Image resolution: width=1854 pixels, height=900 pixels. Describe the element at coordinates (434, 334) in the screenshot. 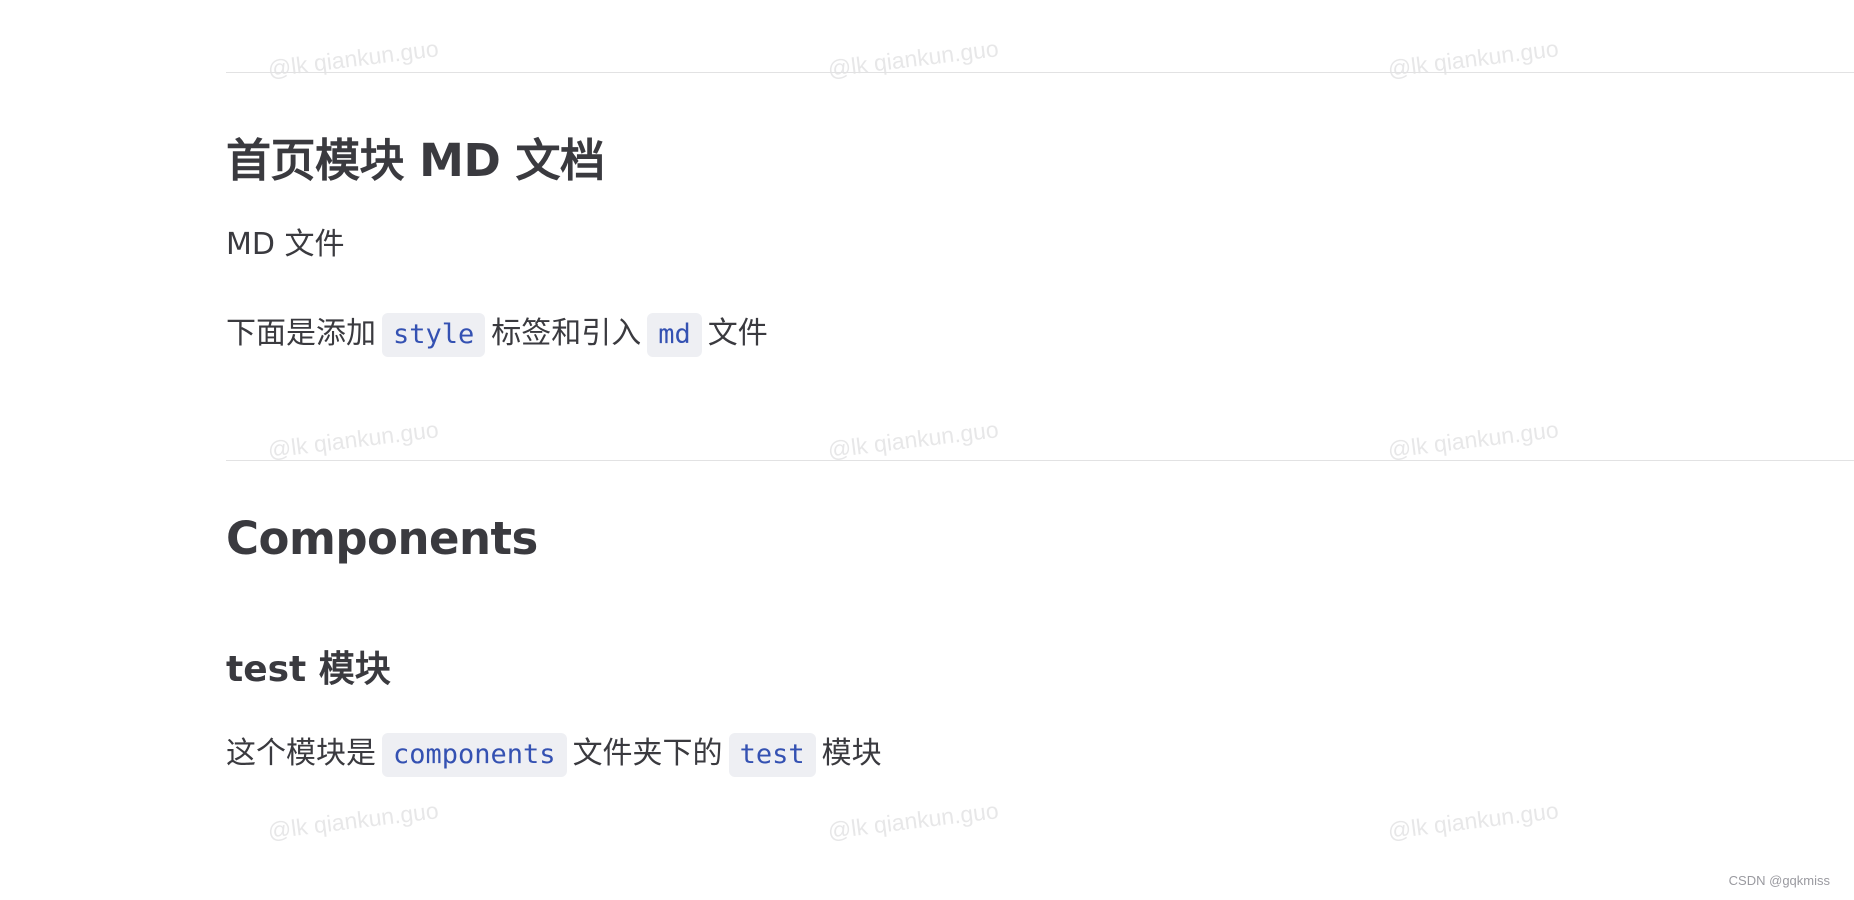

I see `inline-code-style: style` at that location.